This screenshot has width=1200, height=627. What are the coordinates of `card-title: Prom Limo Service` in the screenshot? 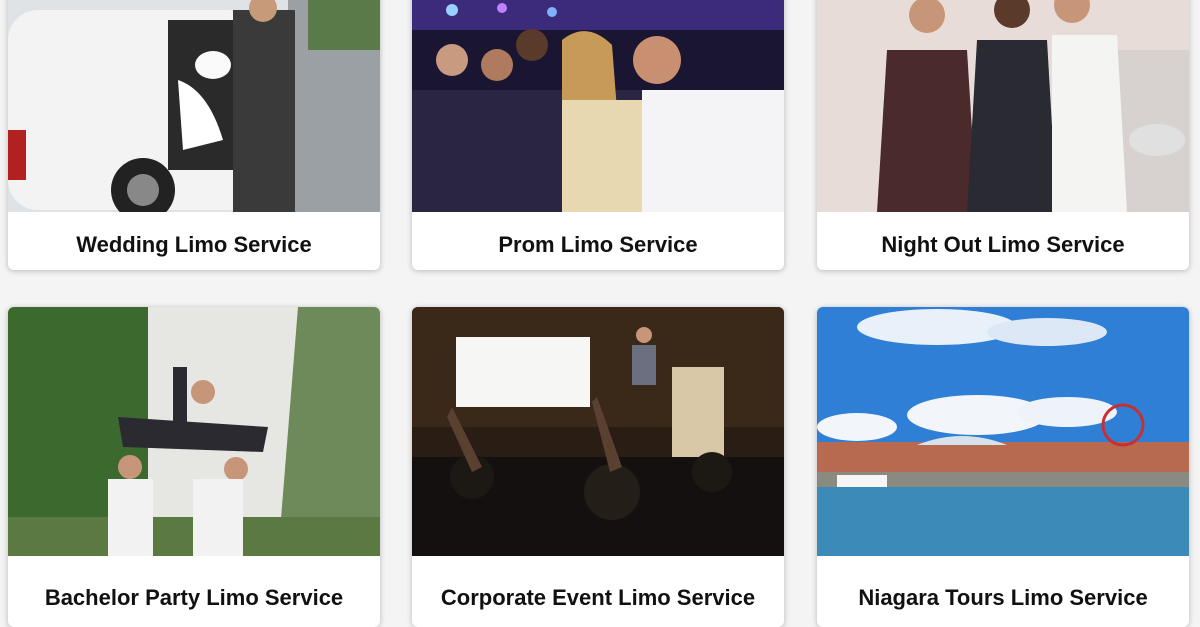 It's located at (598, 245).